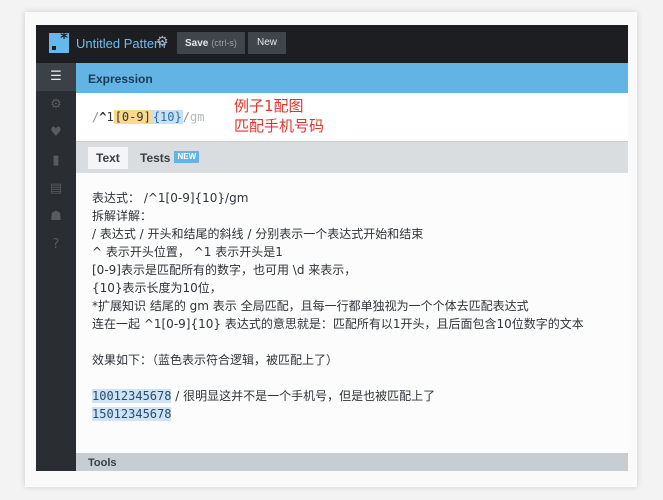 The image size is (663, 500). What do you see at coordinates (352, 78) in the screenshot?
I see `expression-header: Expression` at bounding box center [352, 78].